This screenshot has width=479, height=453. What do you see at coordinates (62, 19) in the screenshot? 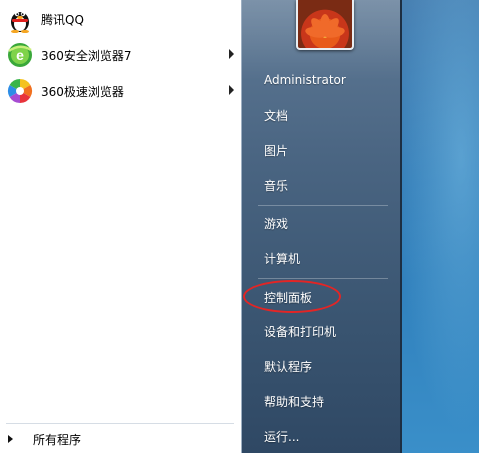
I see `program-label: 腾讯QQ` at bounding box center [62, 19].